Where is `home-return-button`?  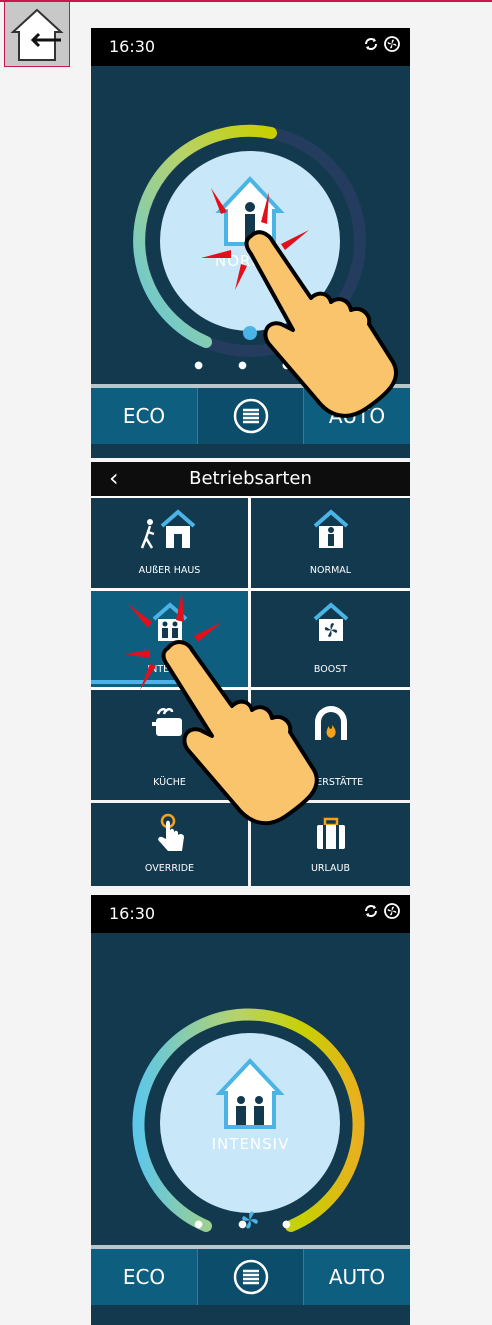
home-return-button is located at coordinates (37, 34).